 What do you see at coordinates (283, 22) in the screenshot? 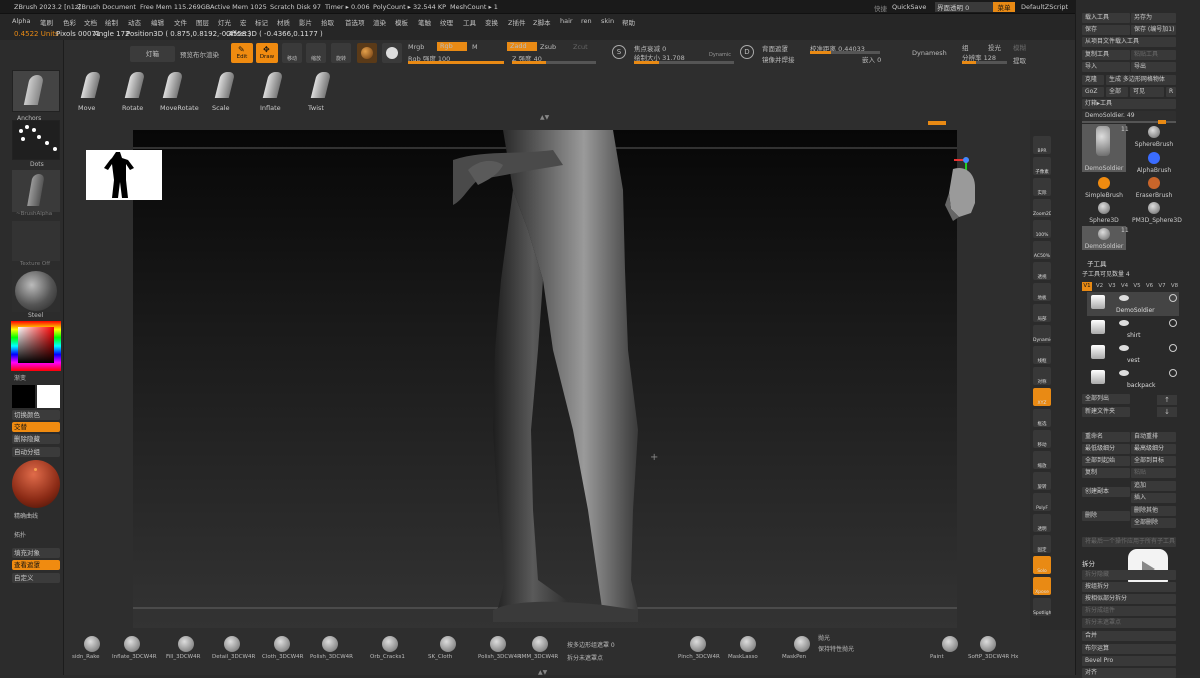
I see `menu-item-12: 材质` at bounding box center [283, 22].